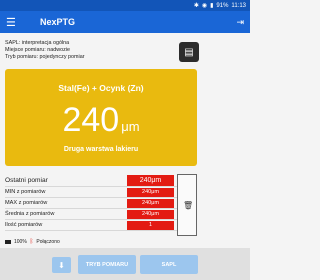  What do you see at coordinates (8, 242) in the screenshot?
I see `device-battery-icon` at bounding box center [8, 242].